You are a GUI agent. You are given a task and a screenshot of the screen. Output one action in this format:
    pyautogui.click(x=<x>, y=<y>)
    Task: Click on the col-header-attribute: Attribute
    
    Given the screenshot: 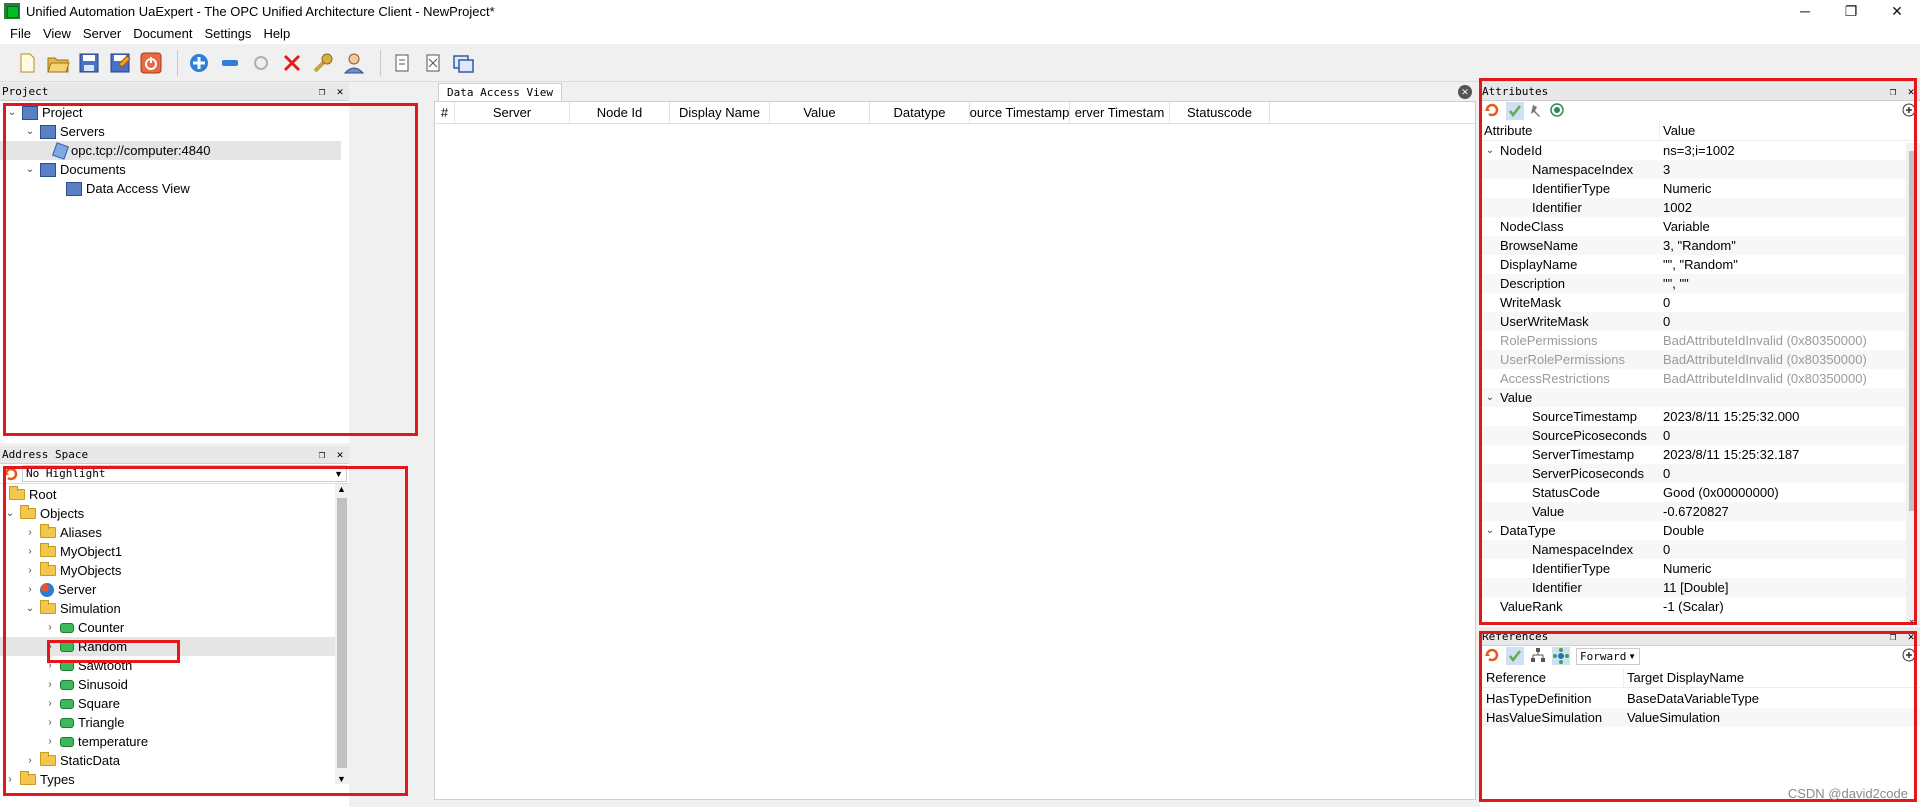 What is the action you would take?
    pyautogui.click(x=1570, y=130)
    